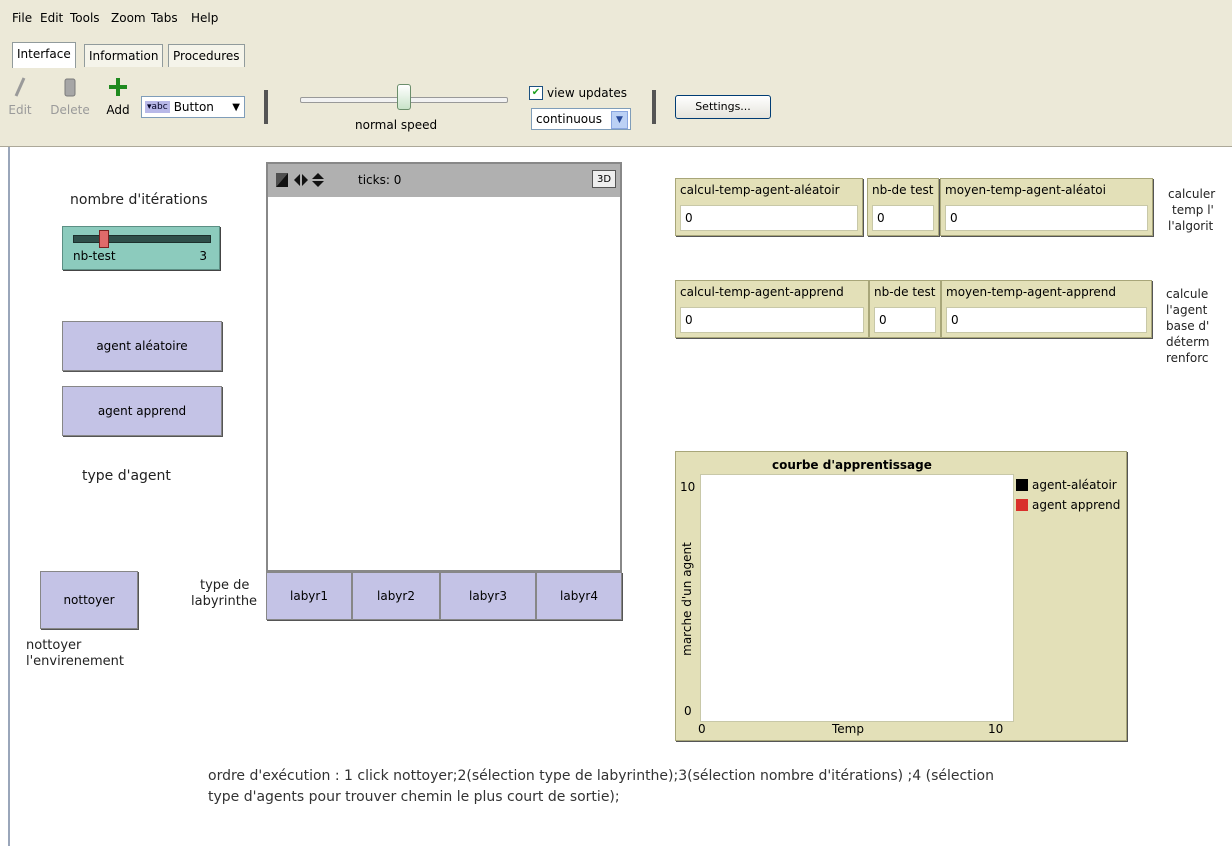  What do you see at coordinates (164, 18) in the screenshot?
I see `menu-tabs: Tabs` at bounding box center [164, 18].